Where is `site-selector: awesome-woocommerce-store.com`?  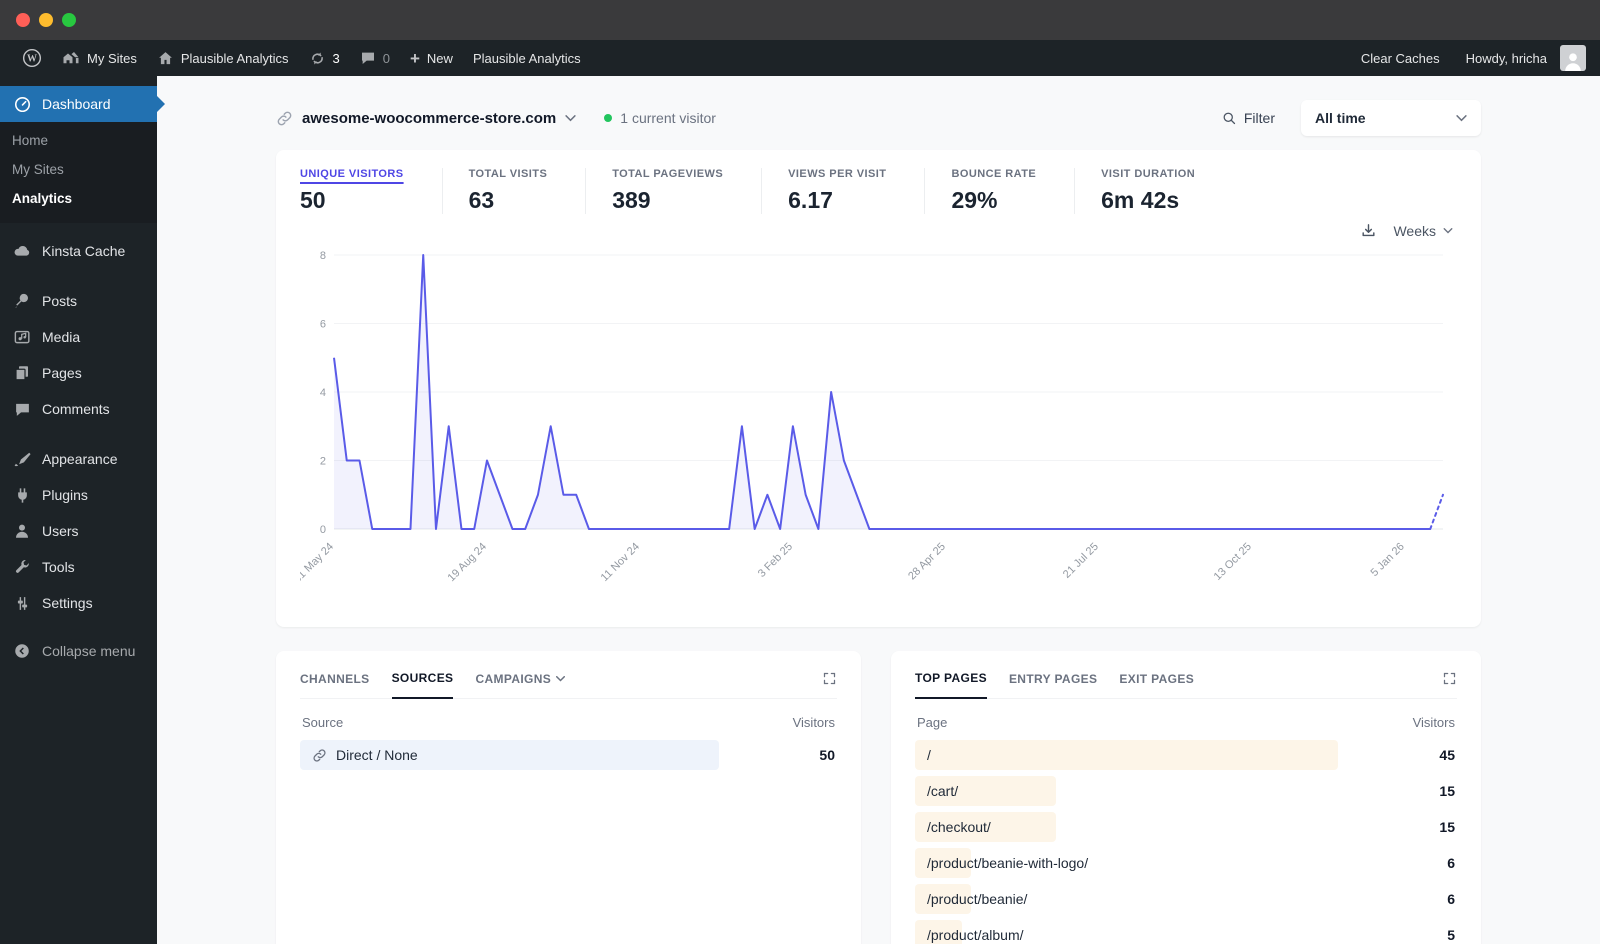
site-selector: awesome-woocommerce-store.com is located at coordinates (426, 118).